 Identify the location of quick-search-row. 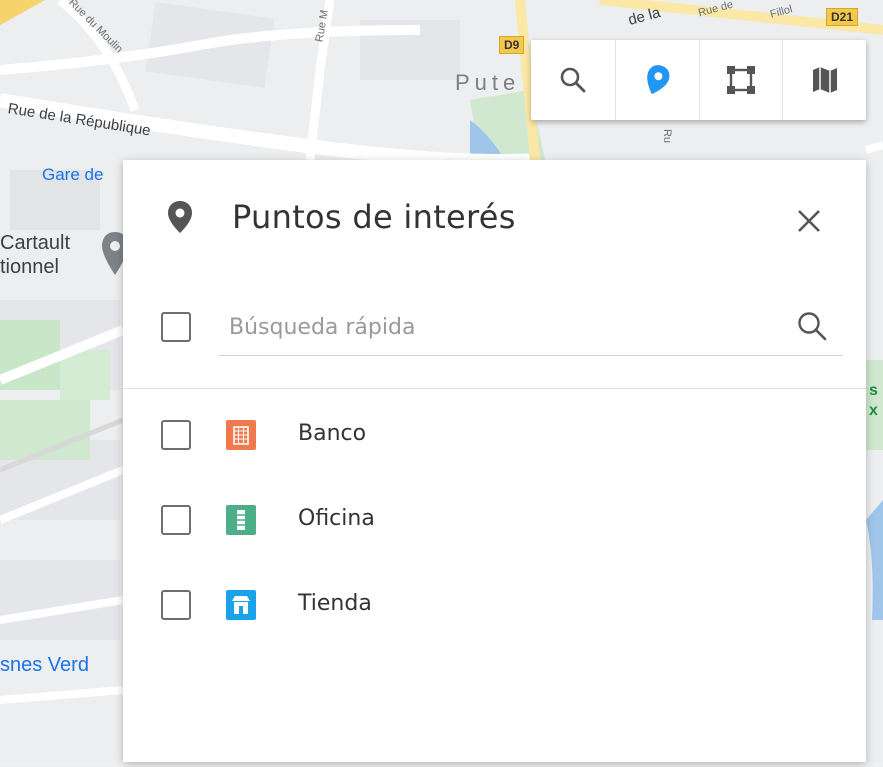
(494, 325).